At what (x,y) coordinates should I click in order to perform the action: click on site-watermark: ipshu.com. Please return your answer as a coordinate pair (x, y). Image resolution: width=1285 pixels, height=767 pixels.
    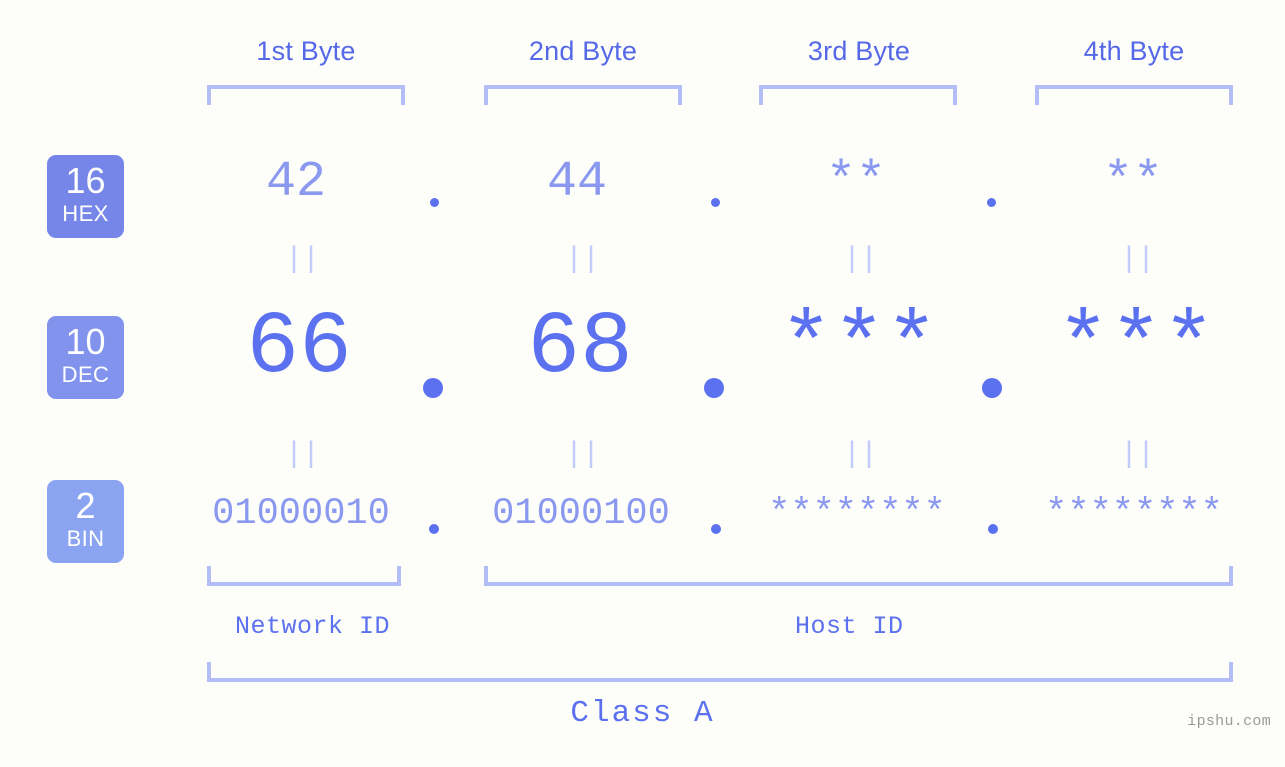
    Looking at the image, I should click on (1229, 721).